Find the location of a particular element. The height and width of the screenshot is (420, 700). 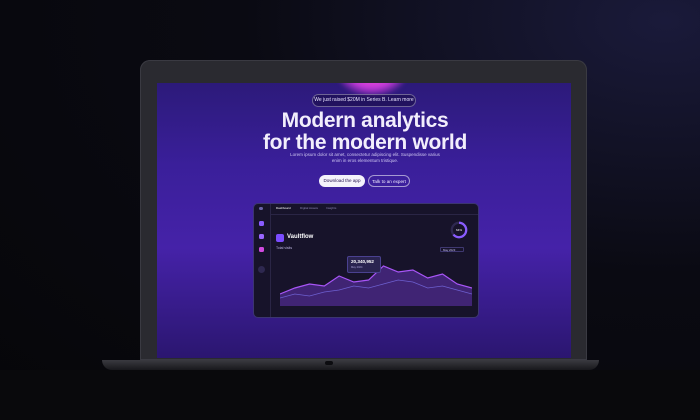

tab-insights: Insights is located at coordinates (331, 208).